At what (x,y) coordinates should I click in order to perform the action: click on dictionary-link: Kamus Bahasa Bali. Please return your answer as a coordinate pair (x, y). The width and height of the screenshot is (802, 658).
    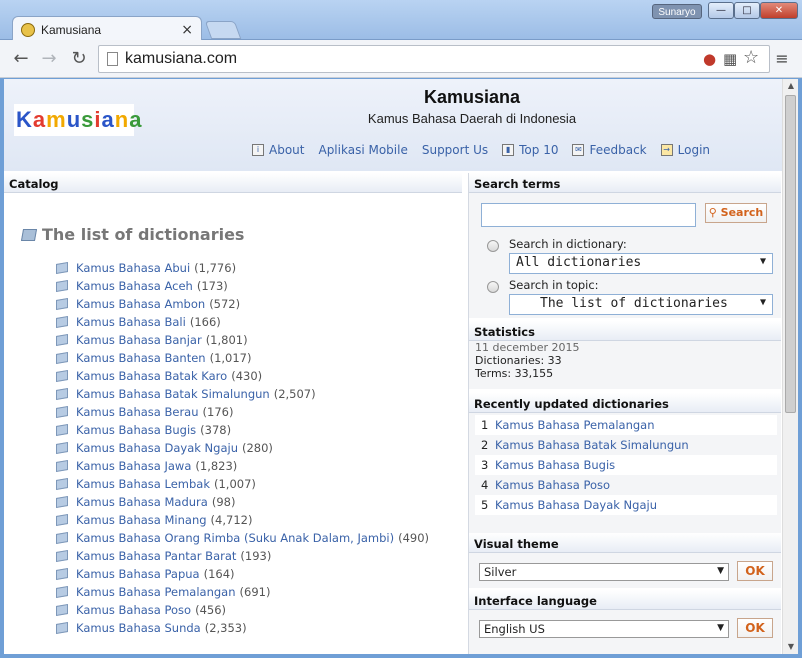
    Looking at the image, I should click on (131, 322).